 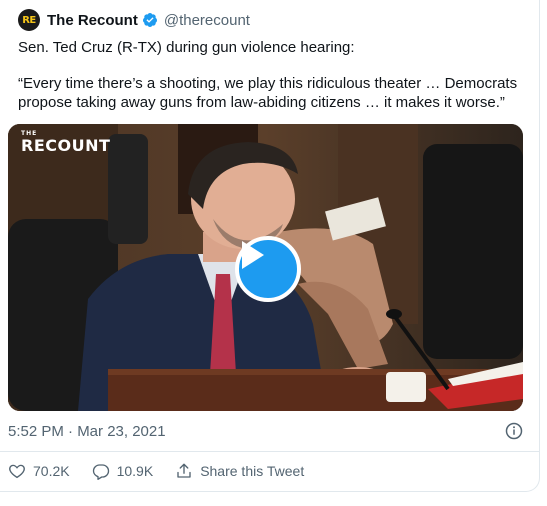 I want to click on heart-icon, so click(x=17, y=471).